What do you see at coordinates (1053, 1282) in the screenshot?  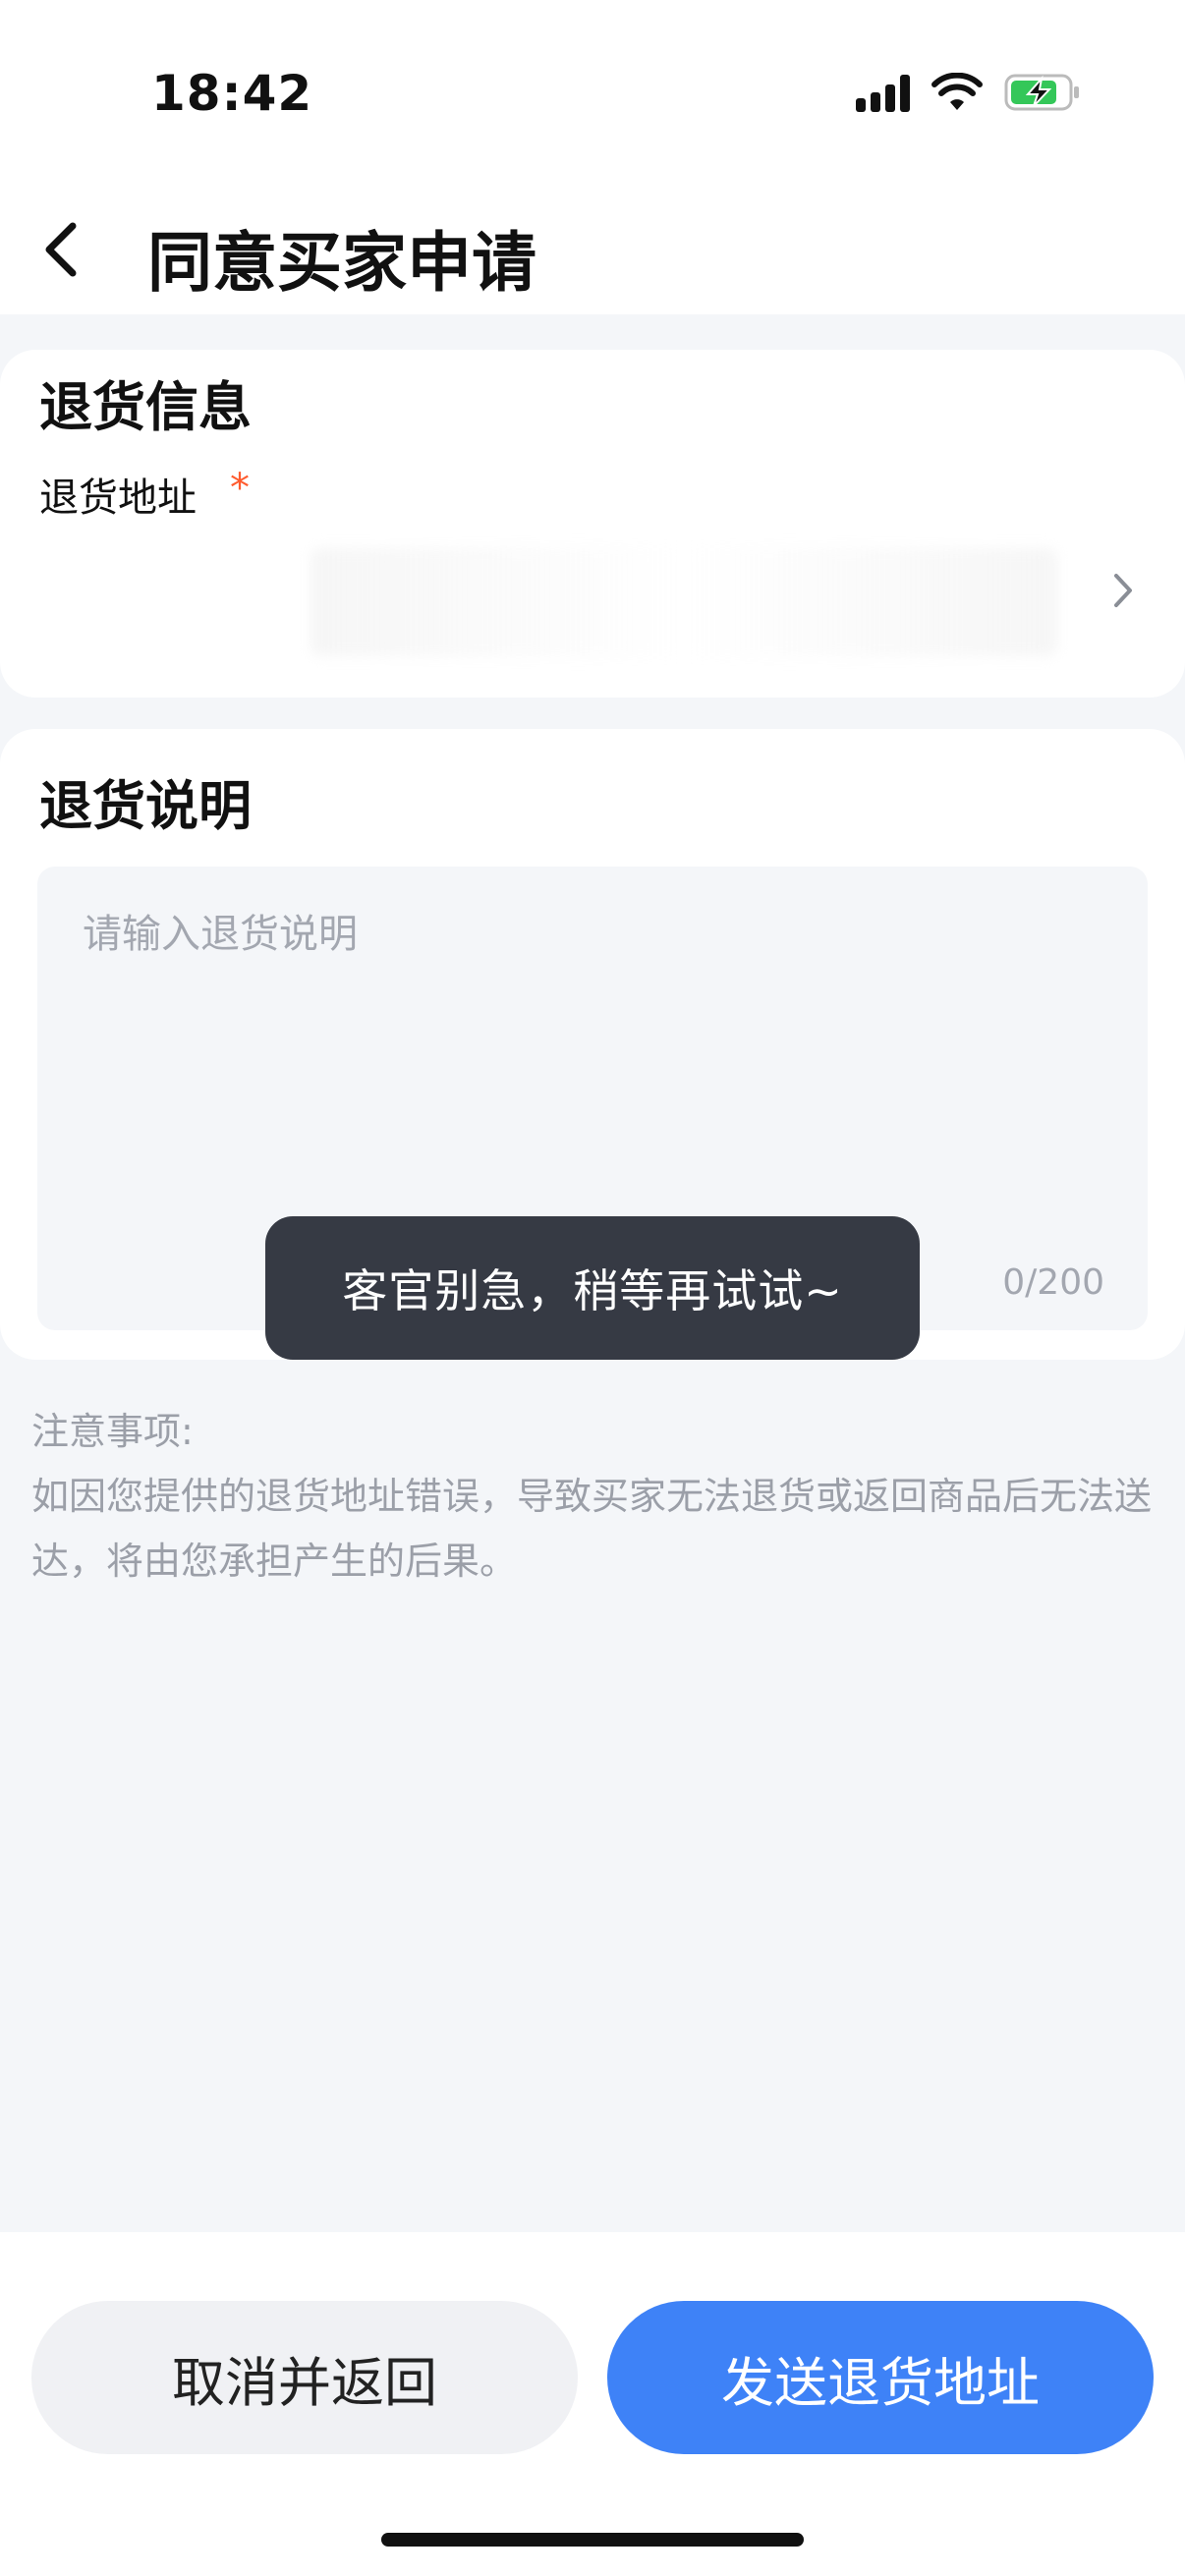 I see `character-counter: 0/200` at bounding box center [1053, 1282].